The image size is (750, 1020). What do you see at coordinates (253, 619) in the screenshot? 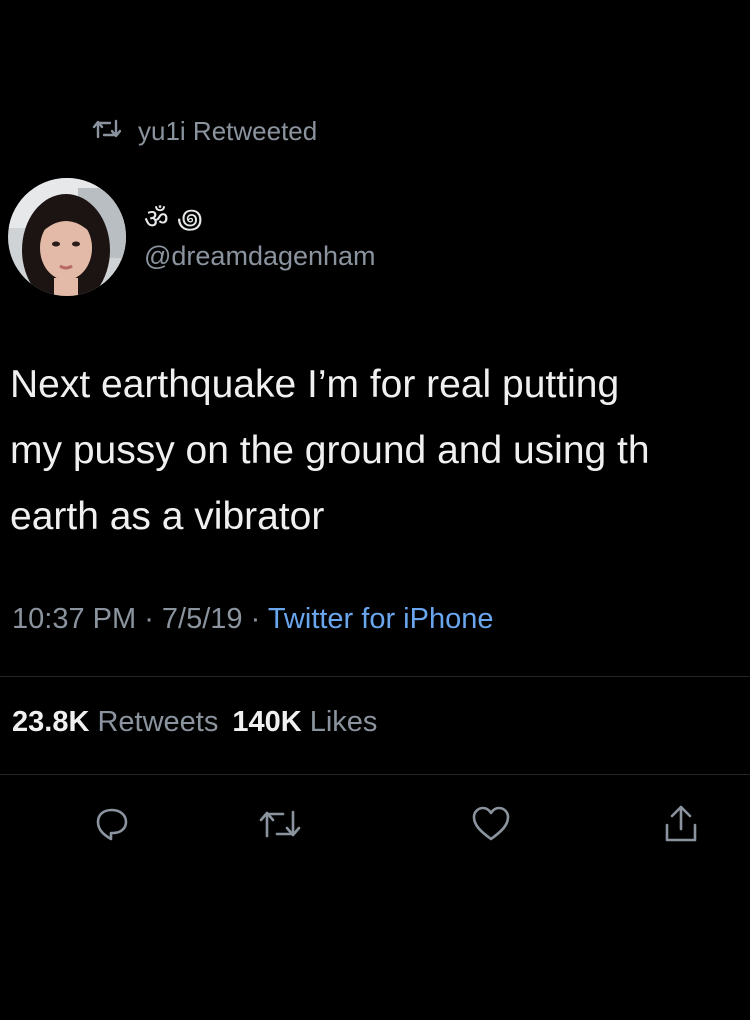
I see `tweet-metadata: 10:37 PM · 7/5/19 · Twitter for iPhone` at bounding box center [253, 619].